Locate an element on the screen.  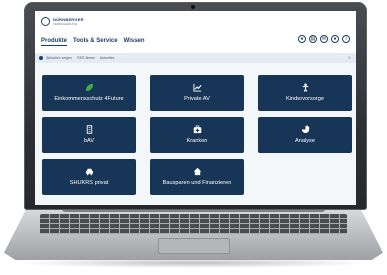
tile-label: SHUKRS privat is located at coordinates (89, 183).